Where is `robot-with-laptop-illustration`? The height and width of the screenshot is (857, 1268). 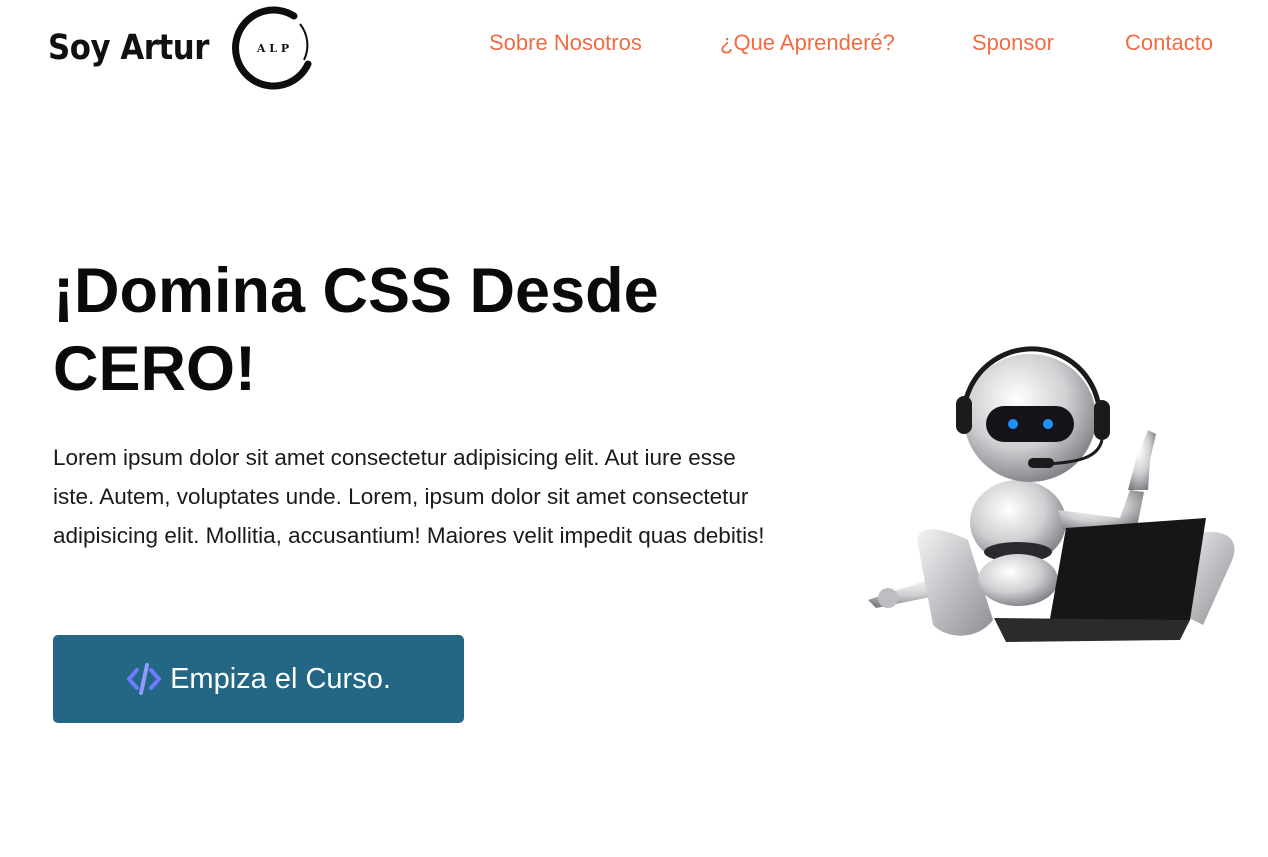
robot-with-laptop-illustration is located at coordinates (1051, 494).